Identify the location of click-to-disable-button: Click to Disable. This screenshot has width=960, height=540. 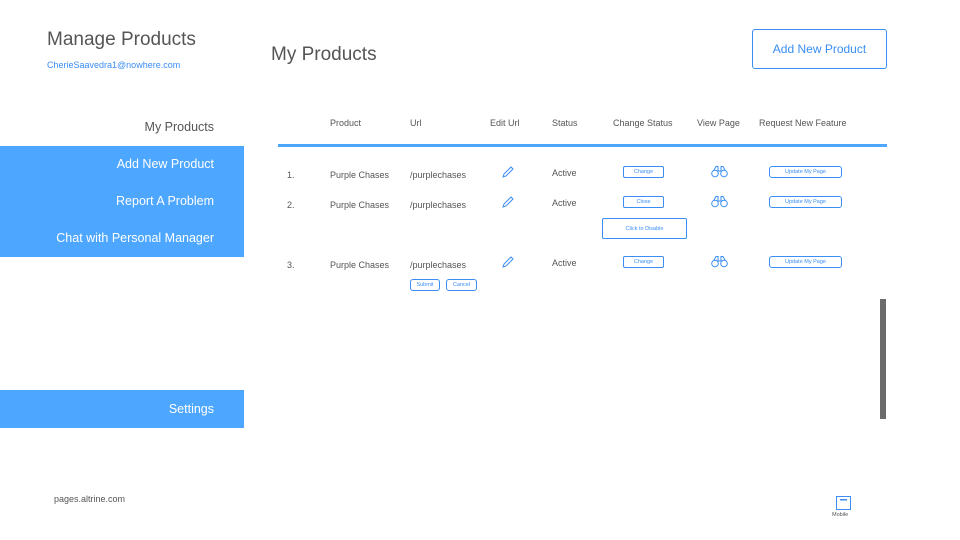
(644, 228).